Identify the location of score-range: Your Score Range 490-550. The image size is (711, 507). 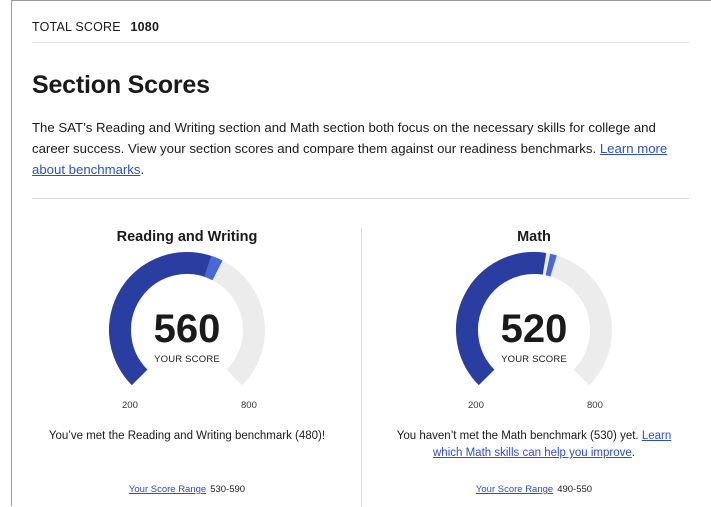
(534, 489).